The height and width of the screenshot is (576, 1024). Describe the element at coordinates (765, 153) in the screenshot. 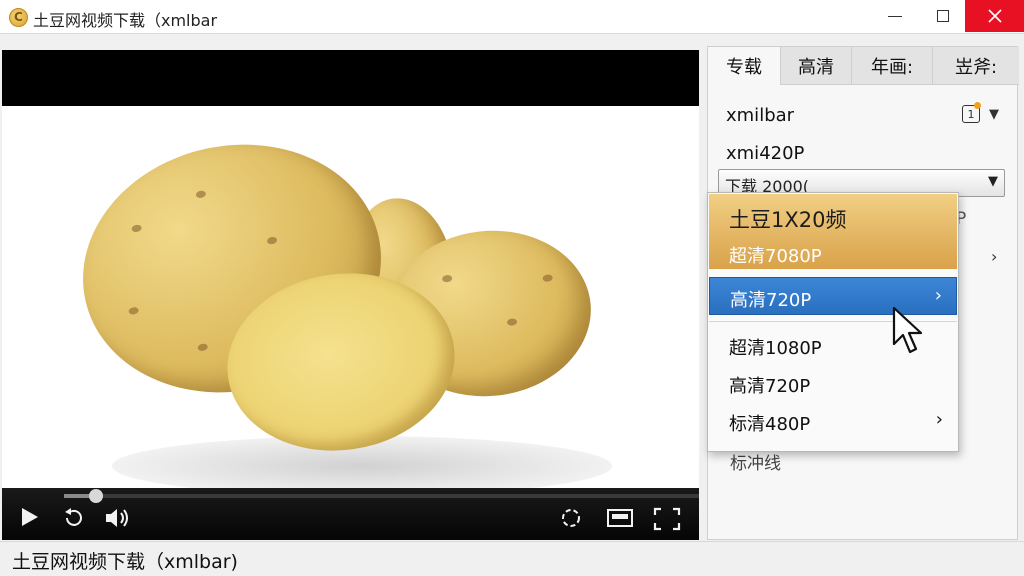

I see `panel-row-quality: xmi420P` at that location.